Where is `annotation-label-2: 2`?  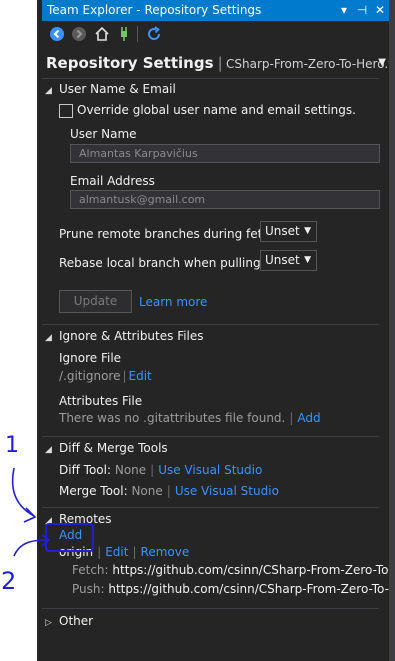
annotation-label-2: 2 is located at coordinates (8, 581).